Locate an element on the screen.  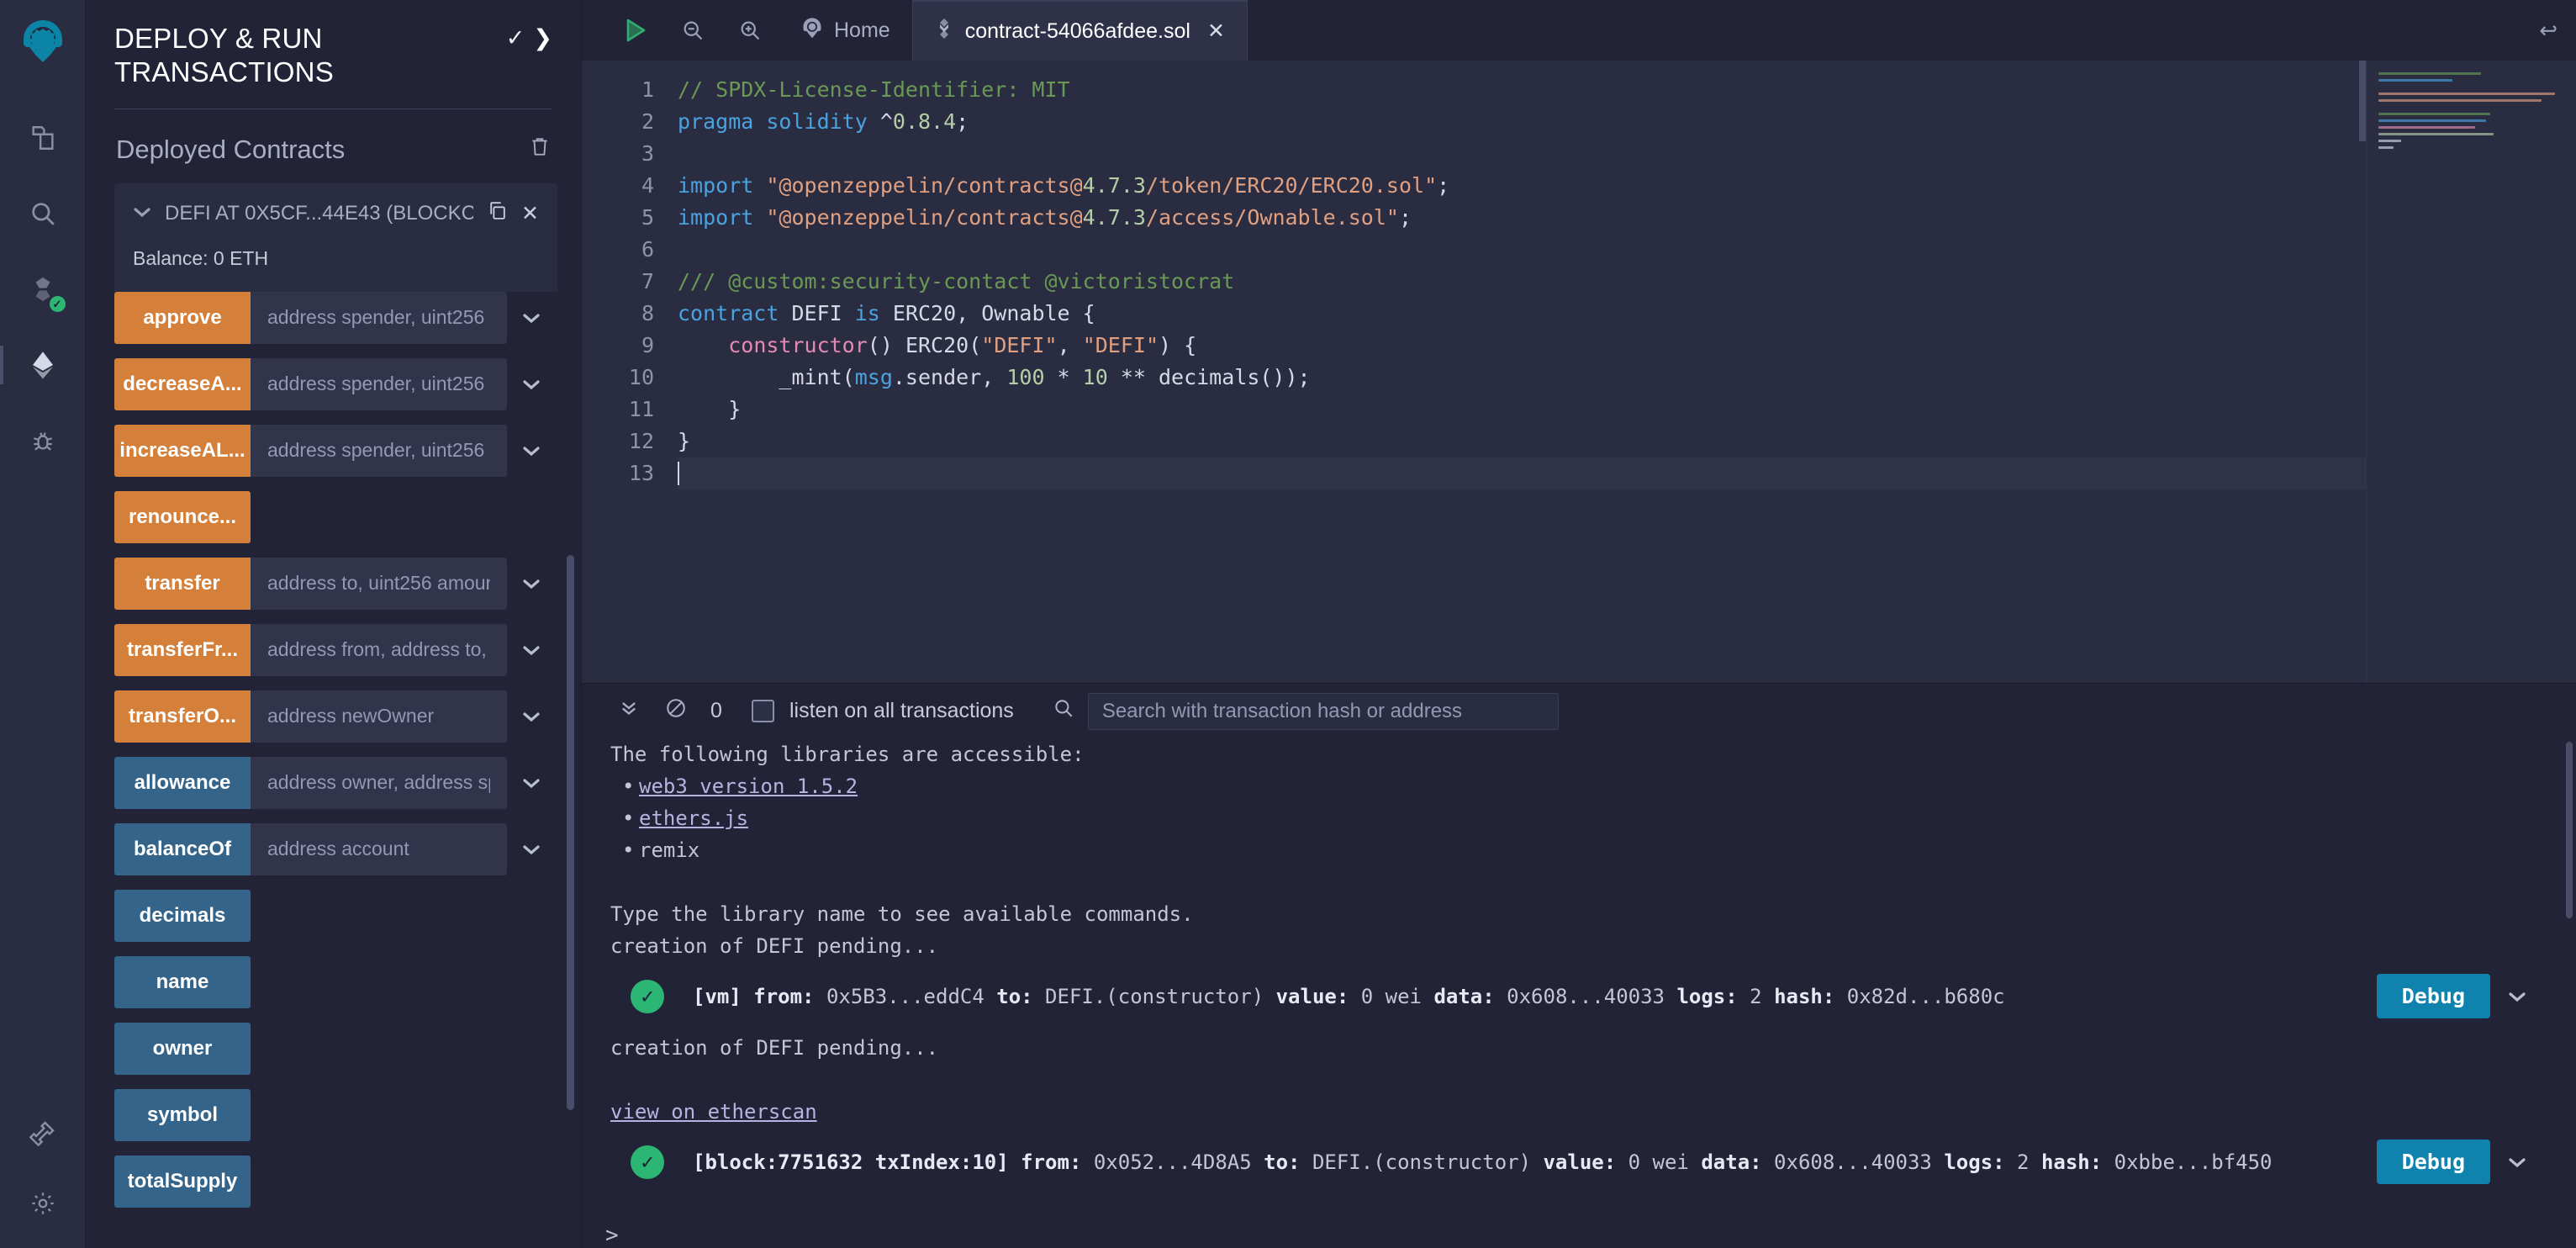
function-input-allowance is located at coordinates (379, 782).